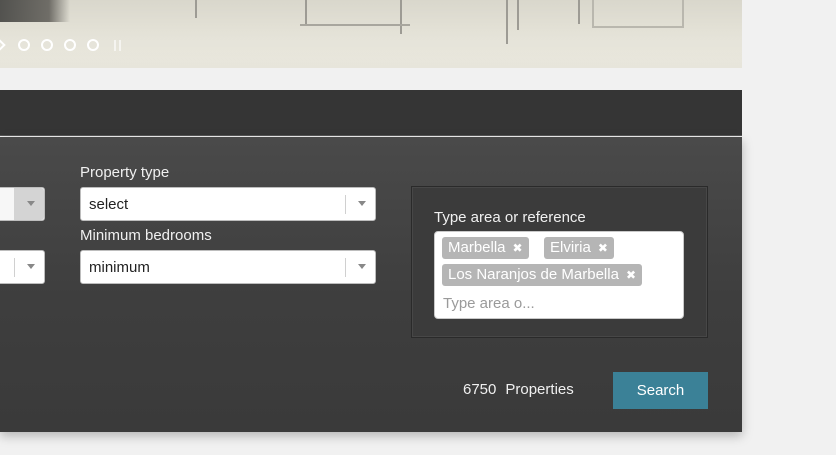  I want to click on results-count: 6750 Properties, so click(518, 389).